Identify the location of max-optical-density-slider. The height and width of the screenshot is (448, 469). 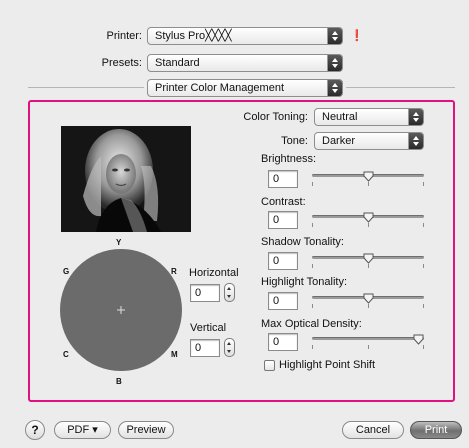
(368, 343).